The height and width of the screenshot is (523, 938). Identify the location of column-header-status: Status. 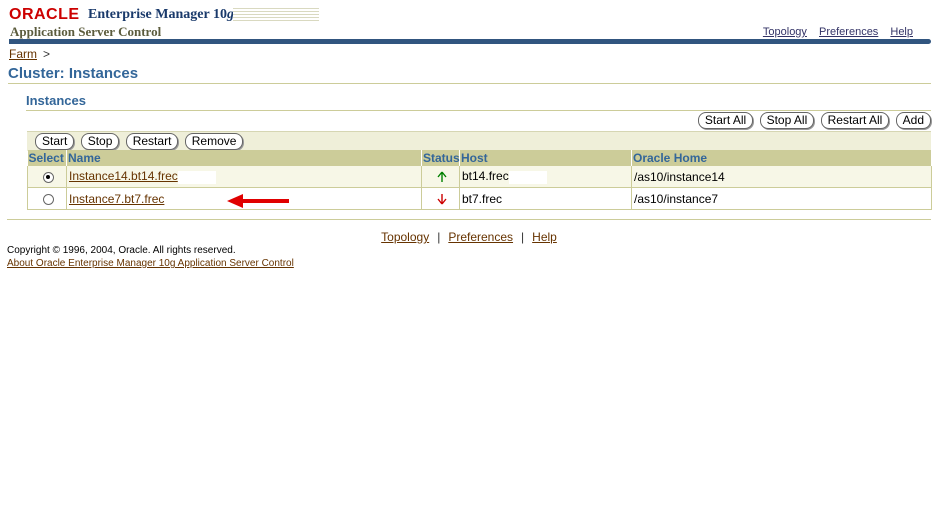
(440, 158).